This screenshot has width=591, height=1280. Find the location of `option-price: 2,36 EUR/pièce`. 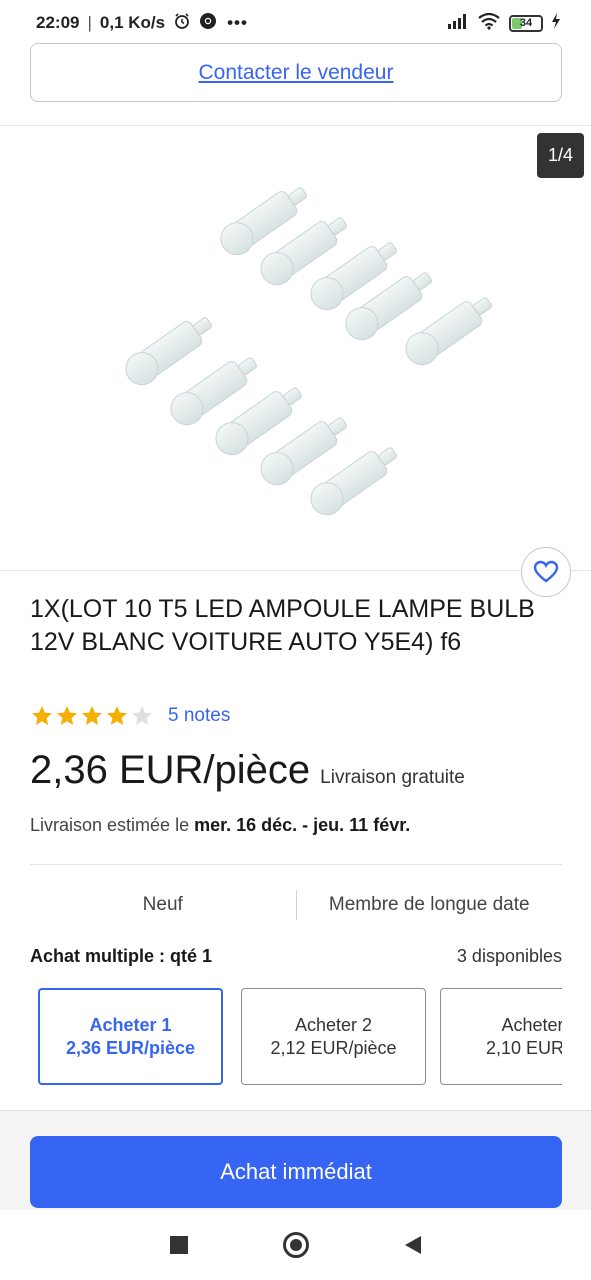

option-price: 2,36 EUR/pièce is located at coordinates (130, 1047).